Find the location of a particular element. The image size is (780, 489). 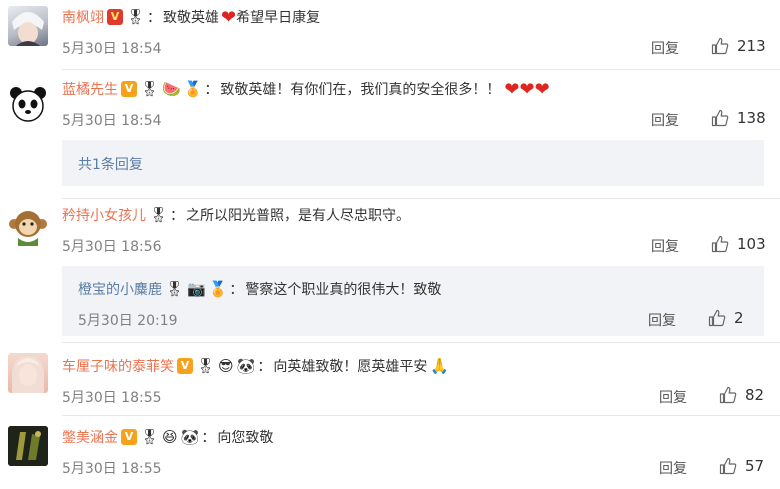

timestamp: 5月30日 20:19 is located at coordinates (128, 321).